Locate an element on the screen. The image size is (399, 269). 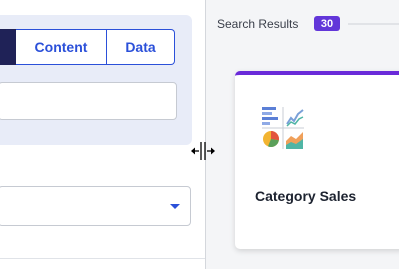
tab-data: Data is located at coordinates (141, 47).